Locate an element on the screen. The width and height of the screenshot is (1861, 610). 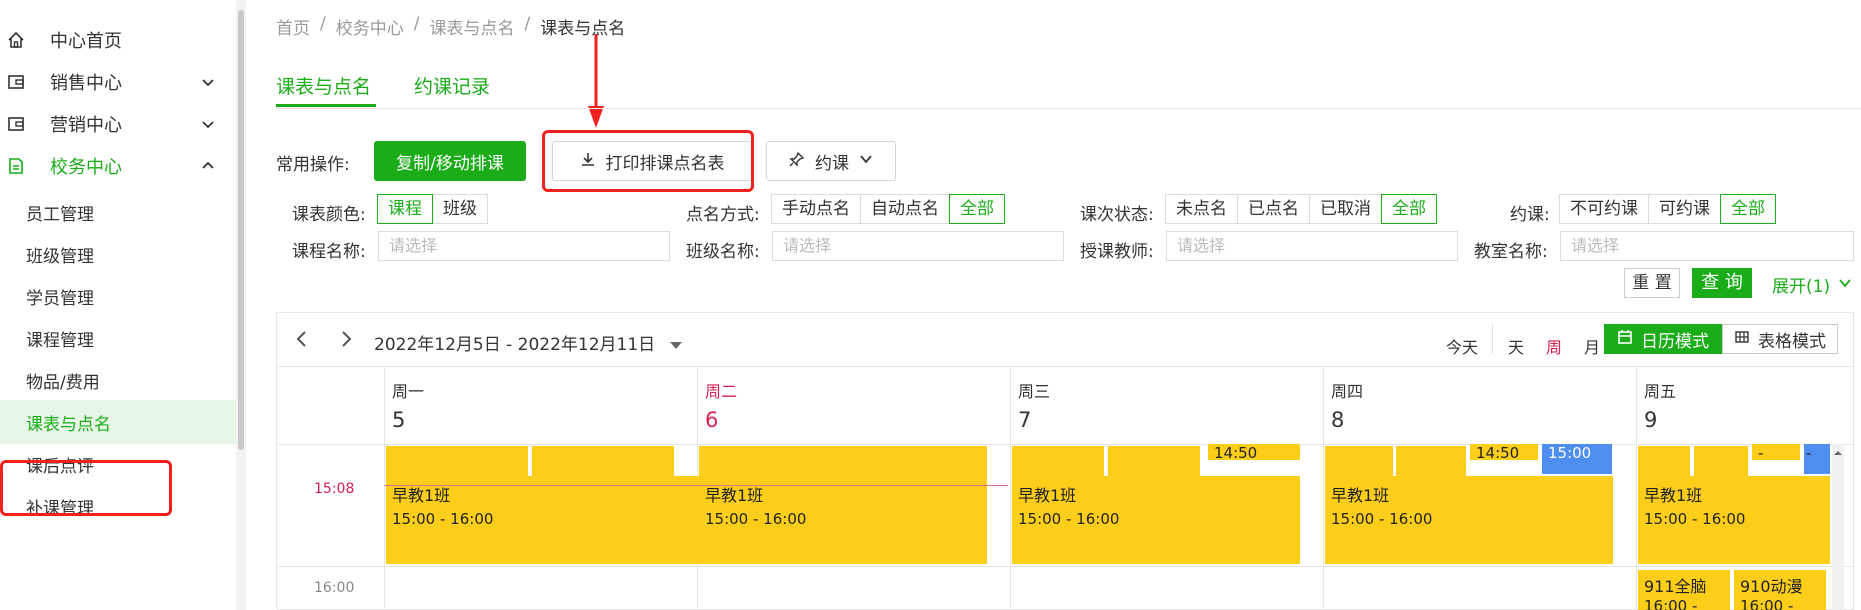
breadcrumb-home: 首页 is located at coordinates (293, 26).